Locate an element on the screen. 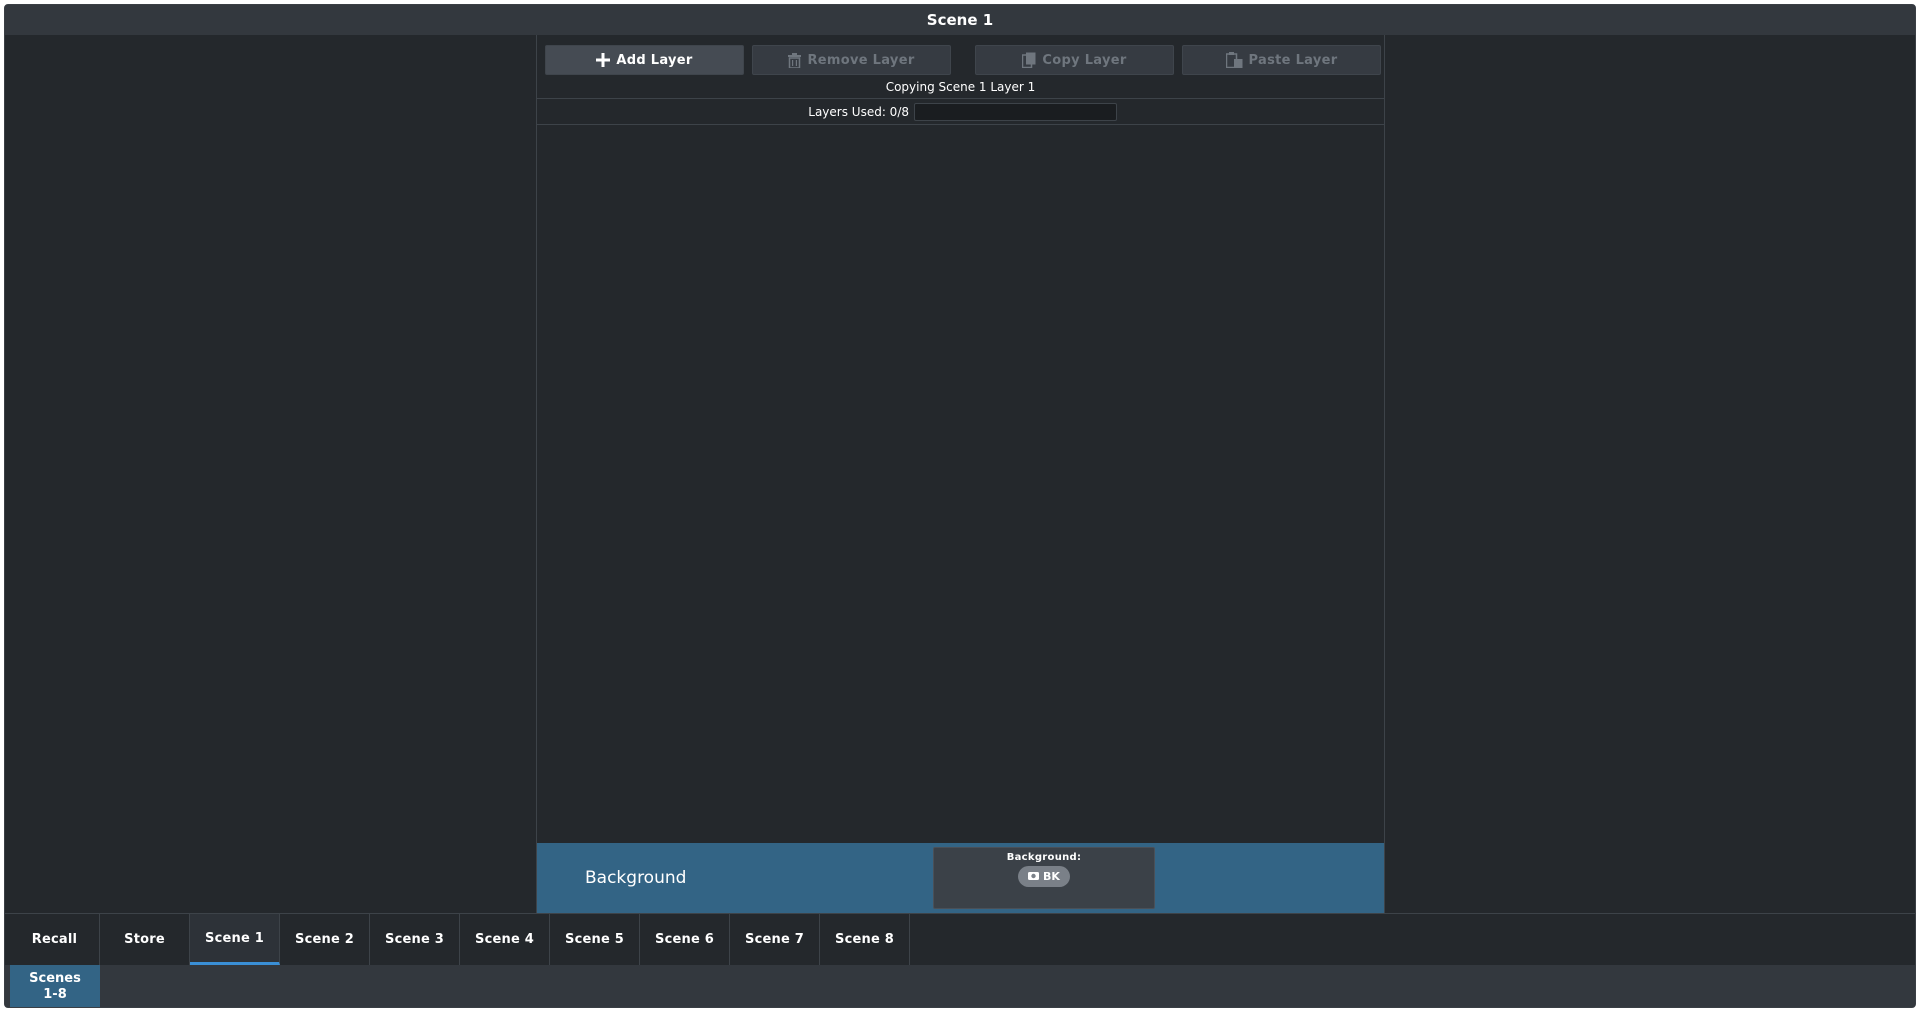 The image size is (1920, 1012). remove-layer-label: Remove Layer is located at coordinates (861, 60).